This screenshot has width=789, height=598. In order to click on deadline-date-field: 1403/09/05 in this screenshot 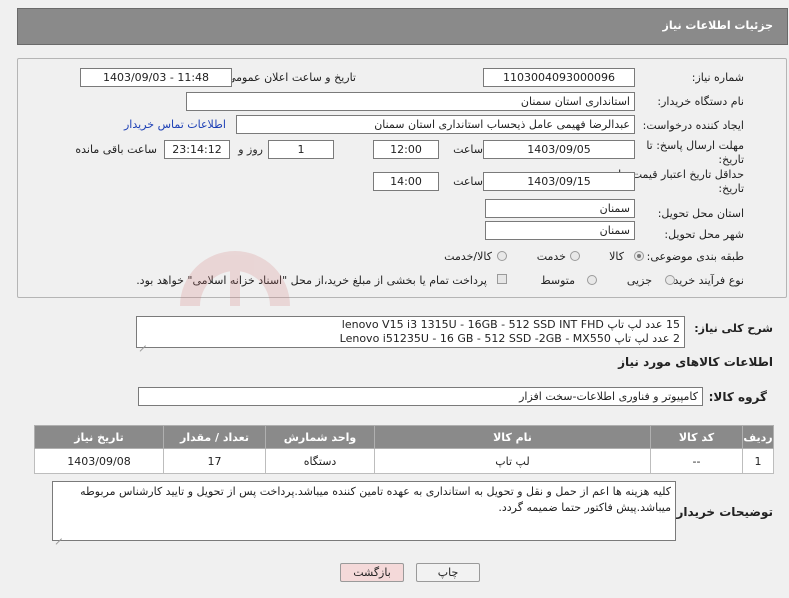, I will do `click(559, 149)`.